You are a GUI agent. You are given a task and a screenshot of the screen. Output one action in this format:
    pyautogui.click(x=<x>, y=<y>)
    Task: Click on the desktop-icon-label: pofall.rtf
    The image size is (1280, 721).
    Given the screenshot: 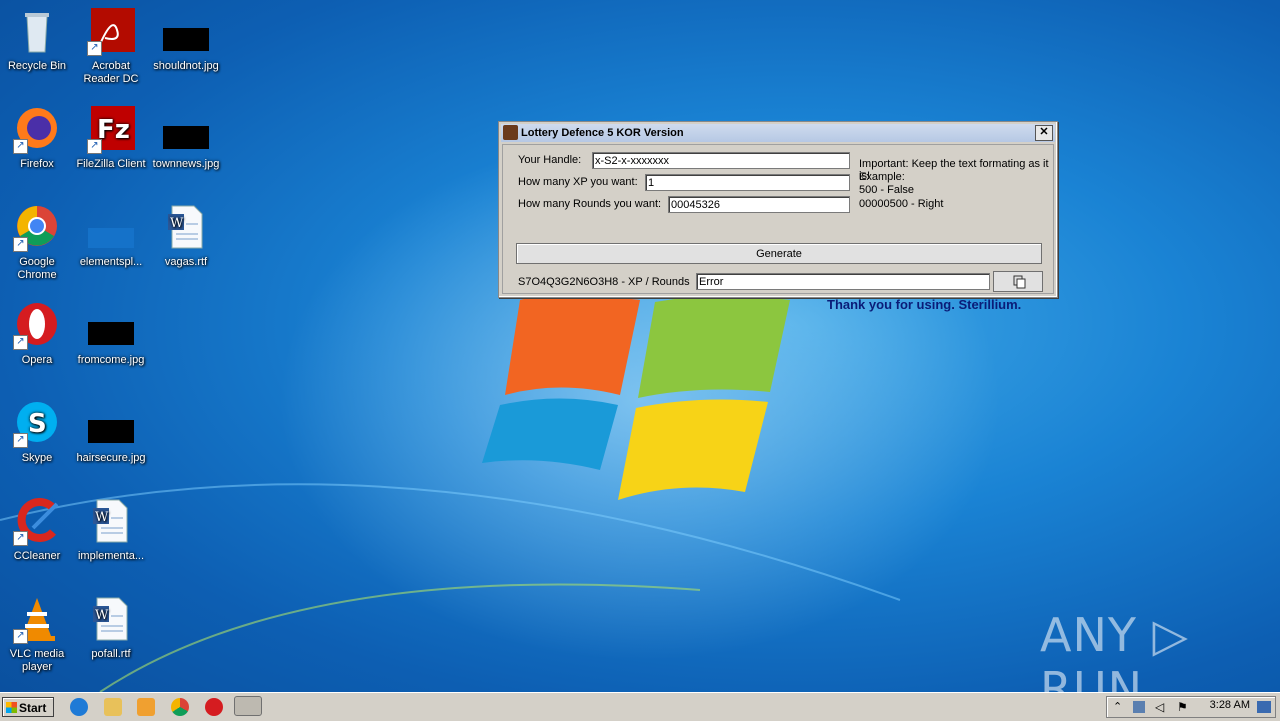 What is the action you would take?
    pyautogui.click(x=111, y=654)
    